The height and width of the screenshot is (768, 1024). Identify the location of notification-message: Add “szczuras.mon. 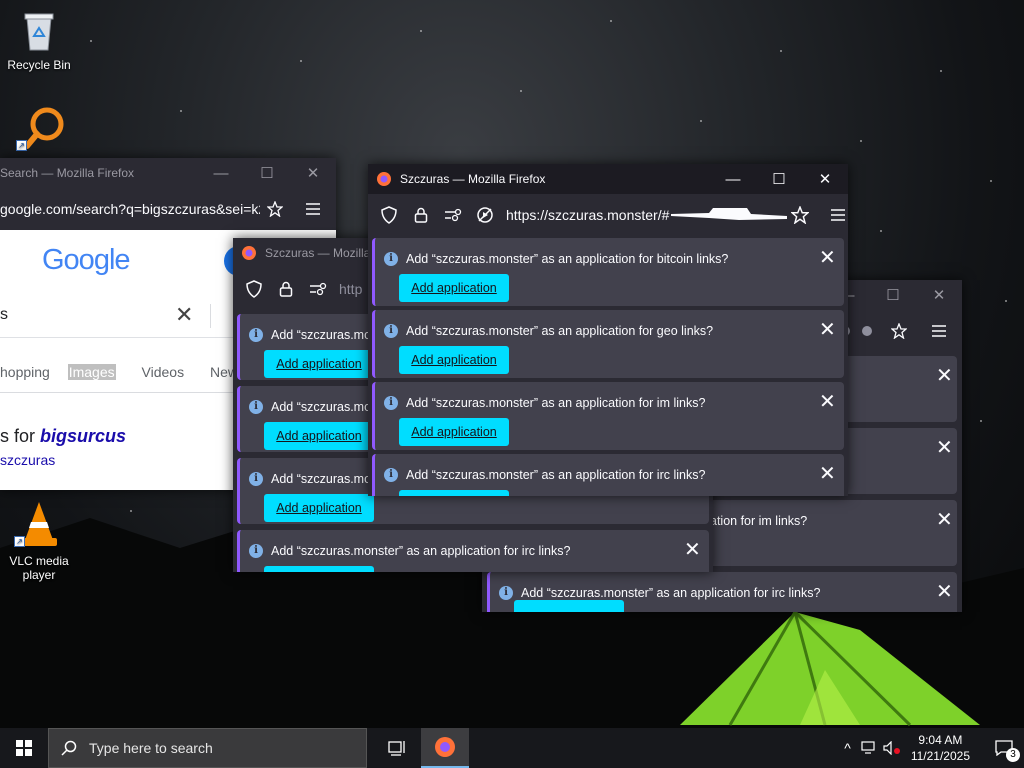
(324, 335).